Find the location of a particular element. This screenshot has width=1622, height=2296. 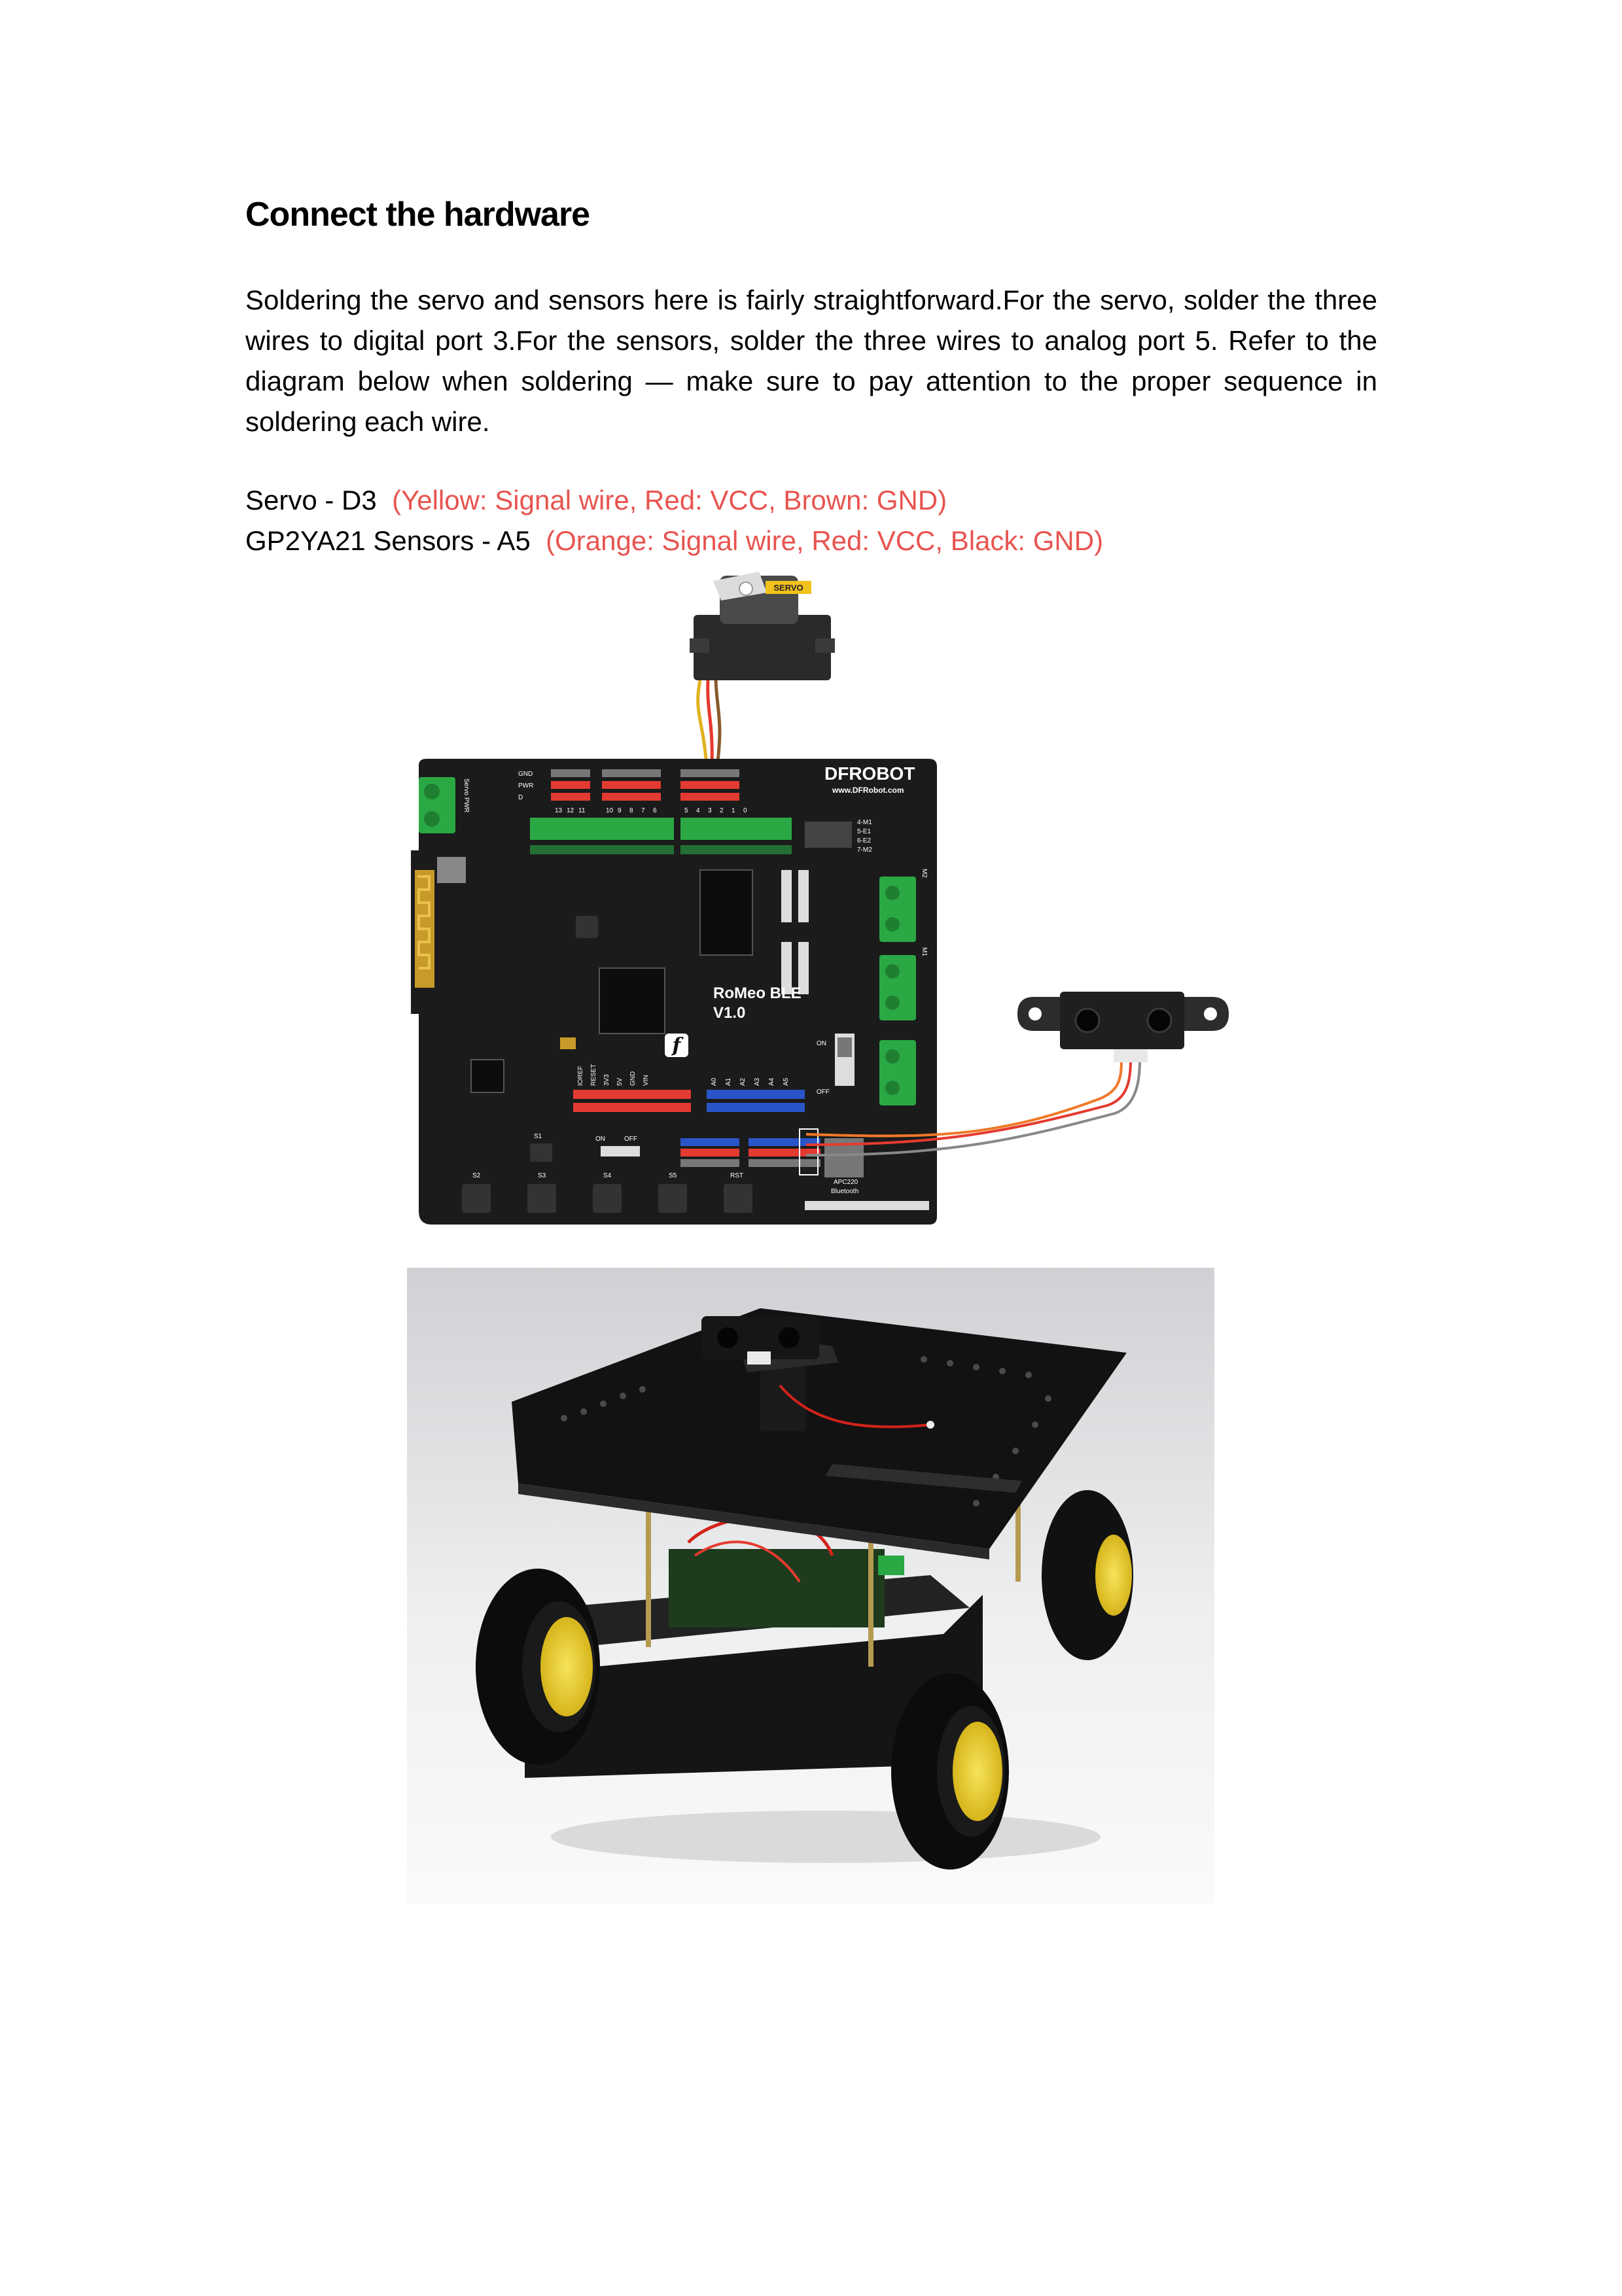

digital-pin-label: 8 is located at coordinates (631, 810).